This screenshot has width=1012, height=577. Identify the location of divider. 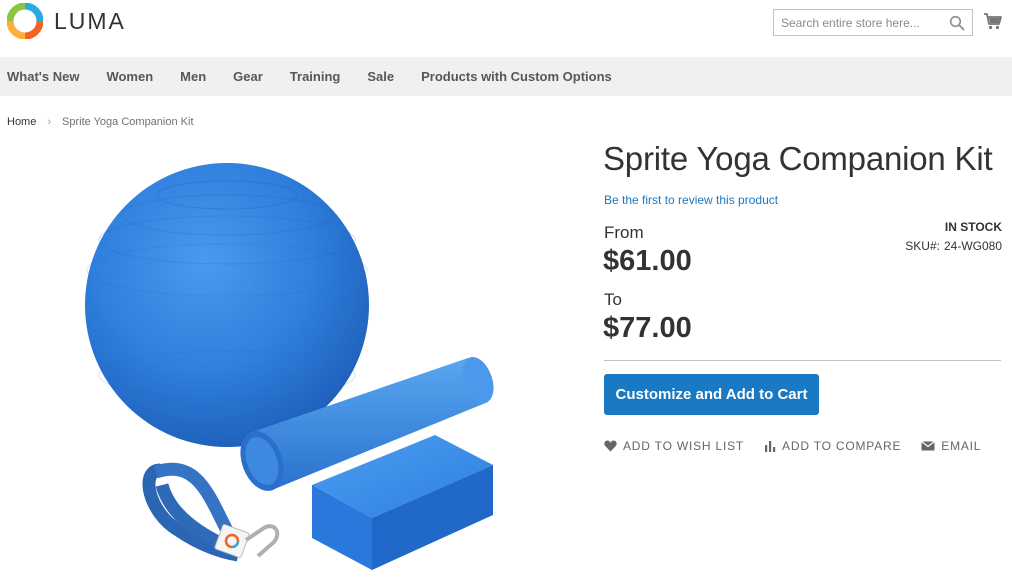
(802, 360).